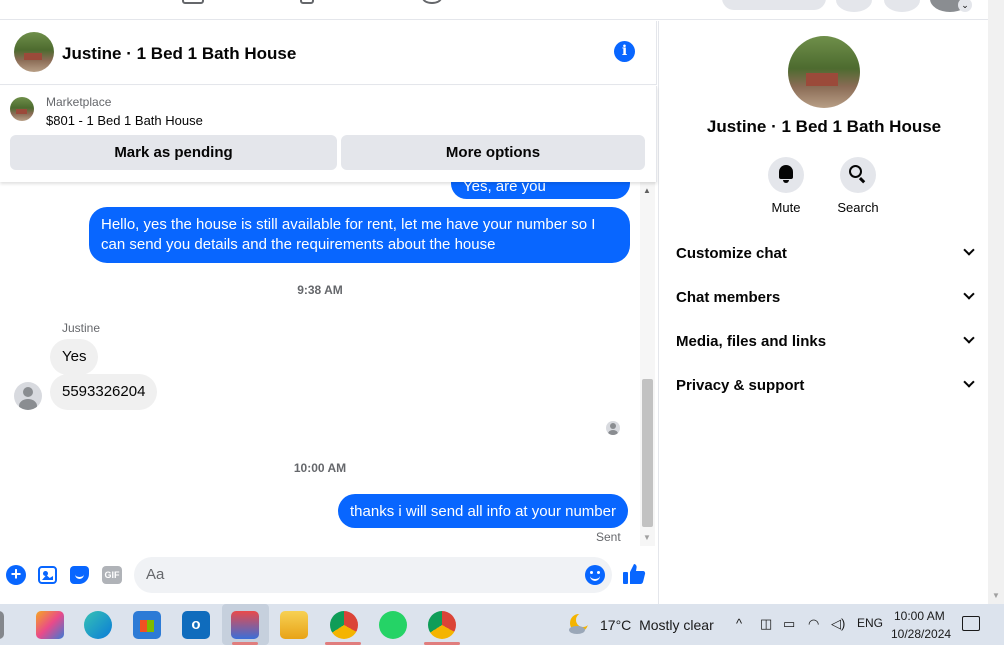  I want to click on volume-icon: ◁), so click(838, 624).